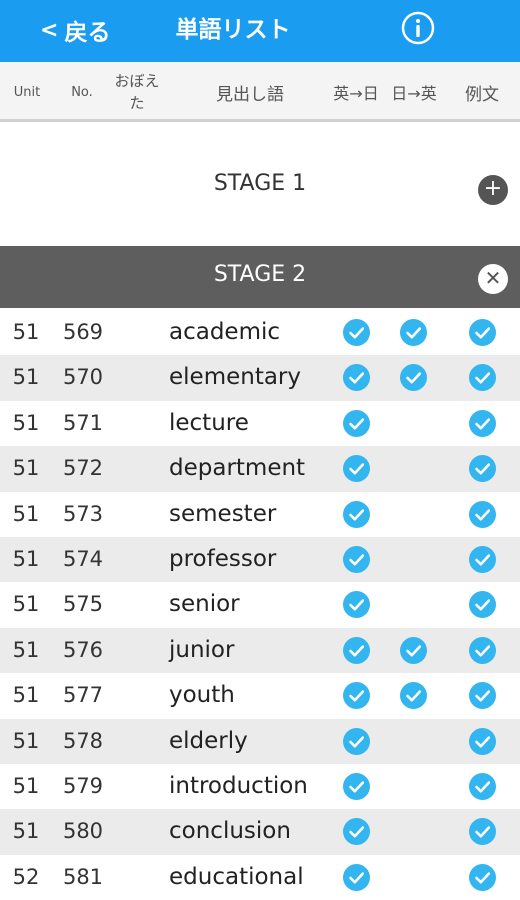 This screenshot has width=520, height=900. I want to click on column-ja-en: 日→英, so click(414, 93).